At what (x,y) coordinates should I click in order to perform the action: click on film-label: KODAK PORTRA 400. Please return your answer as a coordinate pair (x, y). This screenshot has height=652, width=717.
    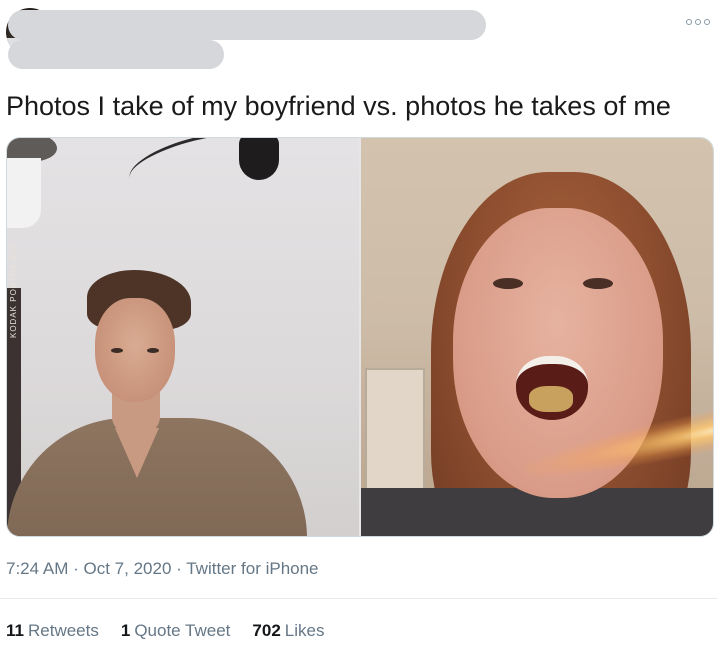
    Looking at the image, I should click on (13, 290).